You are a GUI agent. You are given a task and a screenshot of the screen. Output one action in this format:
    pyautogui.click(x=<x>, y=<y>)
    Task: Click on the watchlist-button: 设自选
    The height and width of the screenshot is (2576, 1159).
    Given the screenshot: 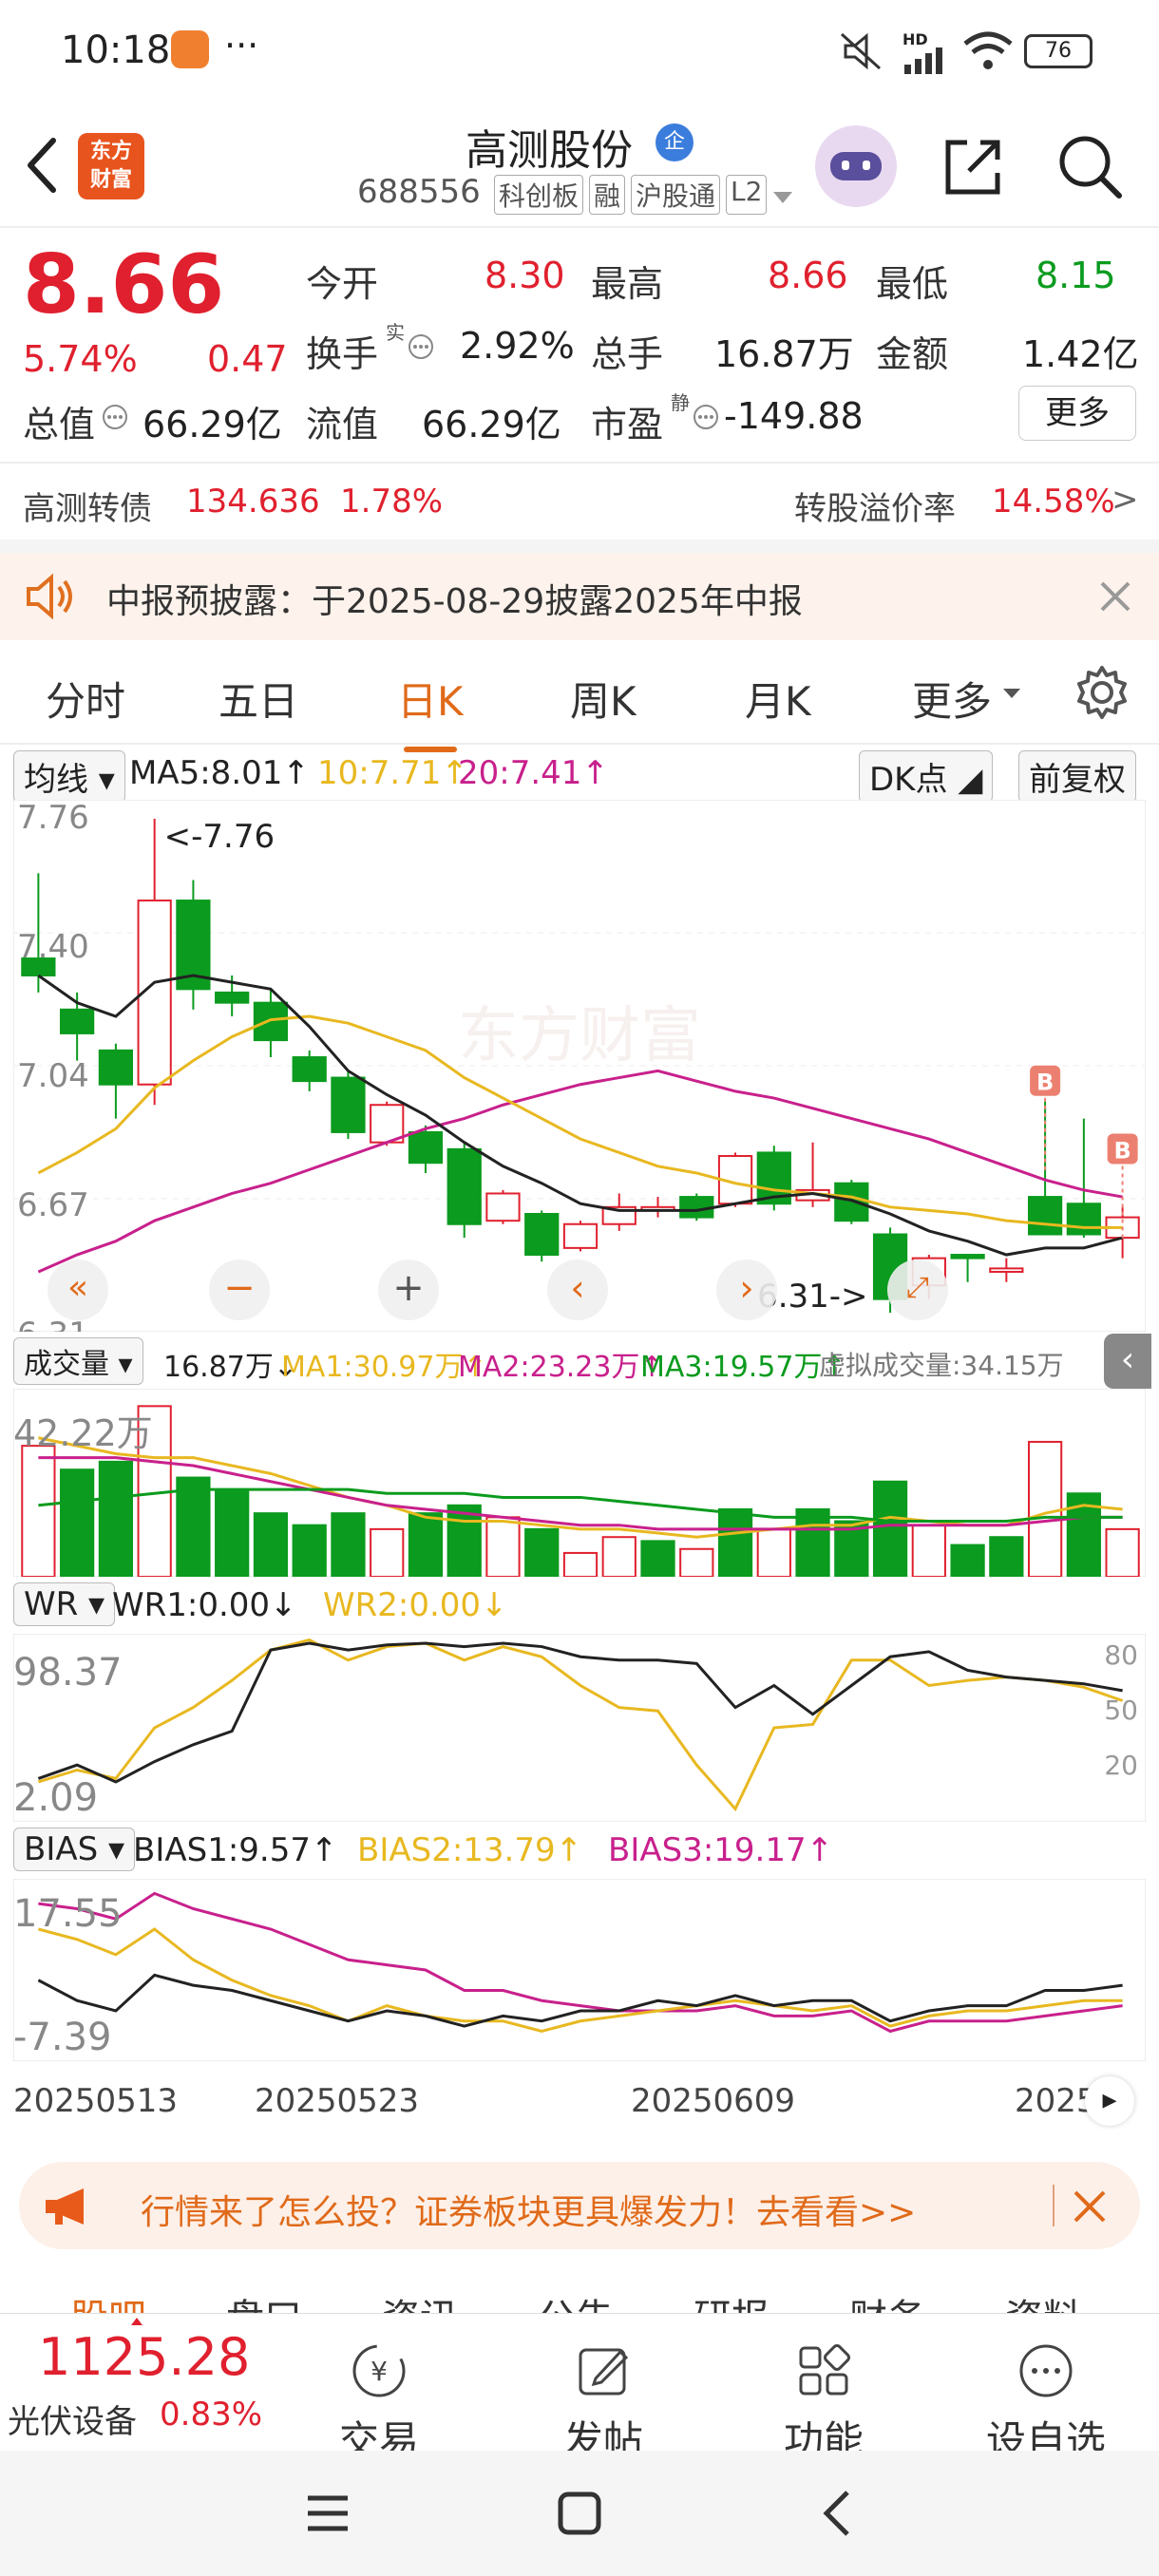 What is the action you would take?
    pyautogui.click(x=1046, y=2404)
    